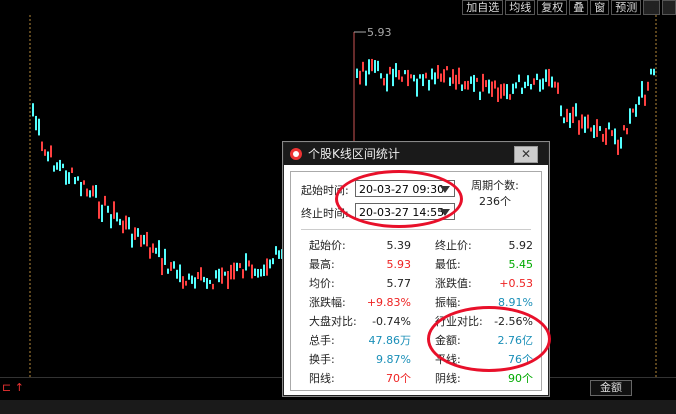 The width and height of the screenshot is (676, 414). Describe the element at coordinates (379, 32) in the screenshot. I see `high-price-label: 5.93` at that location.